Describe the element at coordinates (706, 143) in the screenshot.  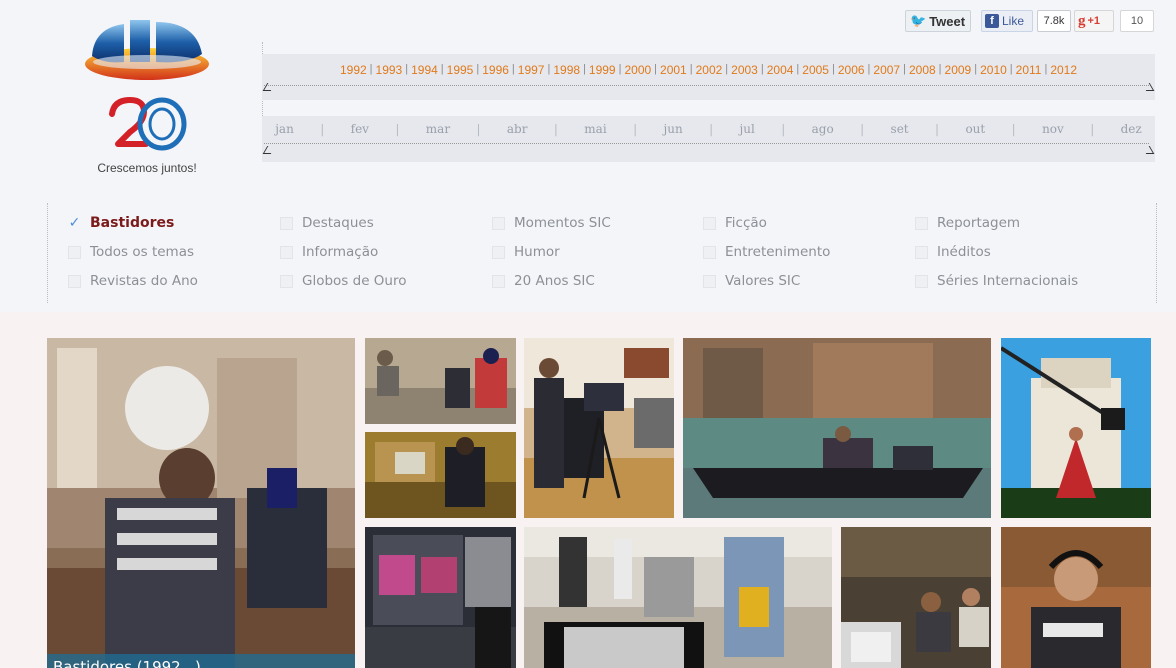
I see `month-track` at that location.